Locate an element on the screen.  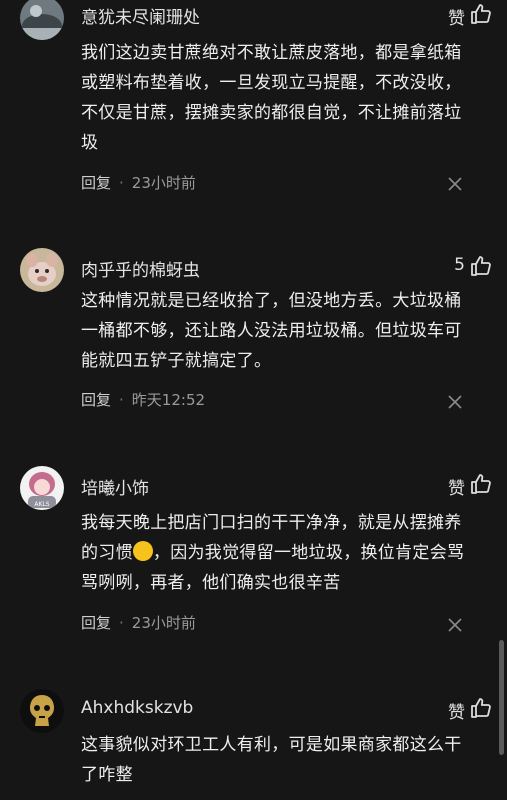
strong-arm-emoji is located at coordinates (142, 551).